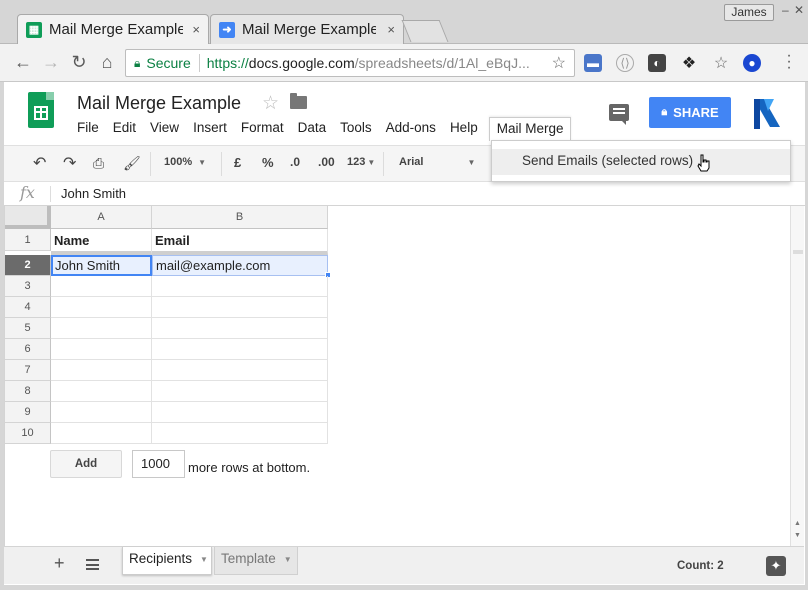 Image resolution: width=808 pixels, height=590 pixels. I want to click on cell-a4, so click(101, 307).